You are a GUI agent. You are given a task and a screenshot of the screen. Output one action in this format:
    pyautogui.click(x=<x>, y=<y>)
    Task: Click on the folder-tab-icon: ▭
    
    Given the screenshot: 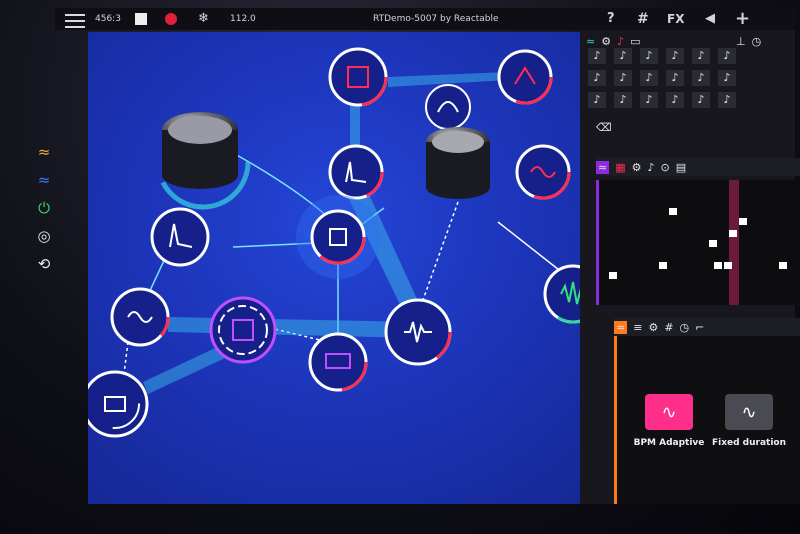 What is the action you would take?
    pyautogui.click(x=635, y=41)
    